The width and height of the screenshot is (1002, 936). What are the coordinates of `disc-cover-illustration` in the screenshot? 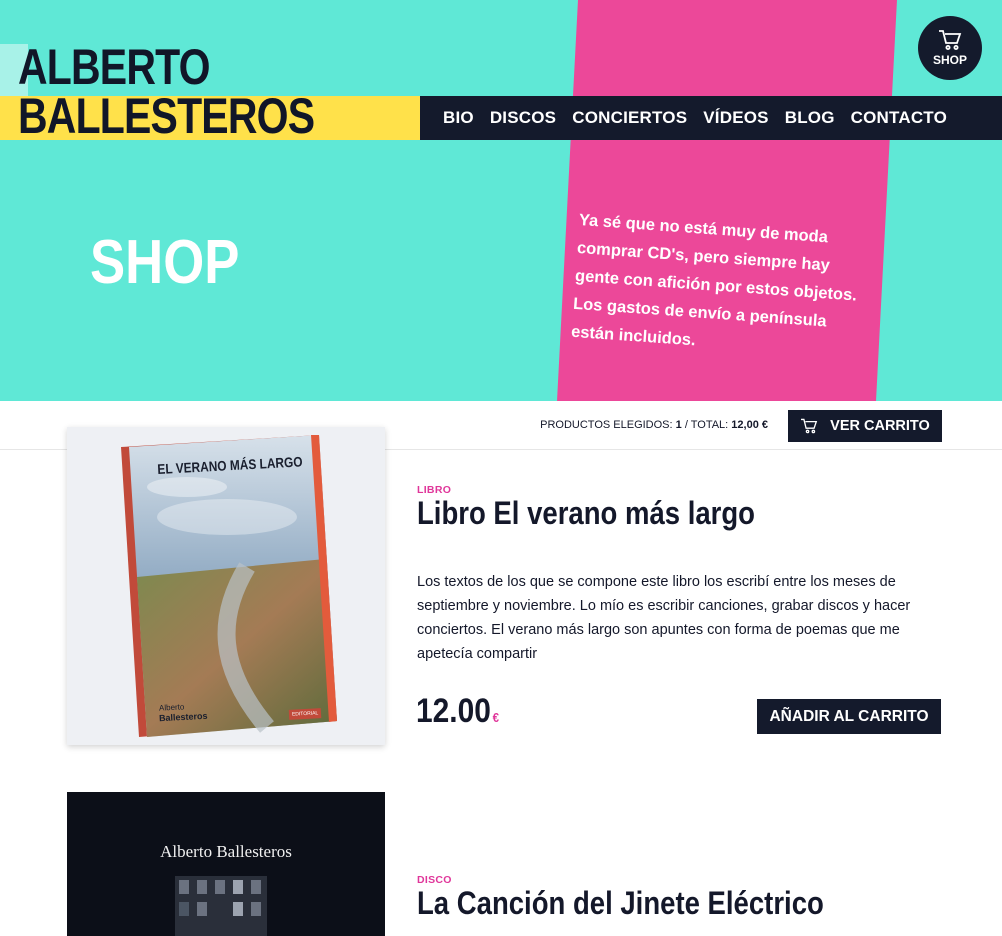 It's located at (221, 906).